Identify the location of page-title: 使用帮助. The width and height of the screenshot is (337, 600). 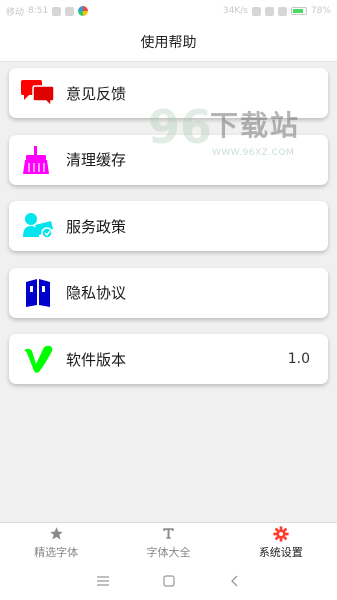
(168, 42).